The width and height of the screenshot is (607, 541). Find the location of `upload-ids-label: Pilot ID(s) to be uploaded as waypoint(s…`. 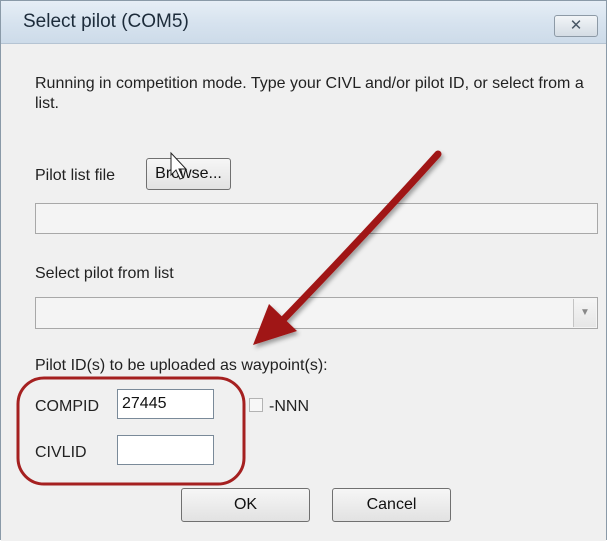

upload-ids-label: Pilot ID(s) to be uploaded as waypoint(s… is located at coordinates (181, 365).